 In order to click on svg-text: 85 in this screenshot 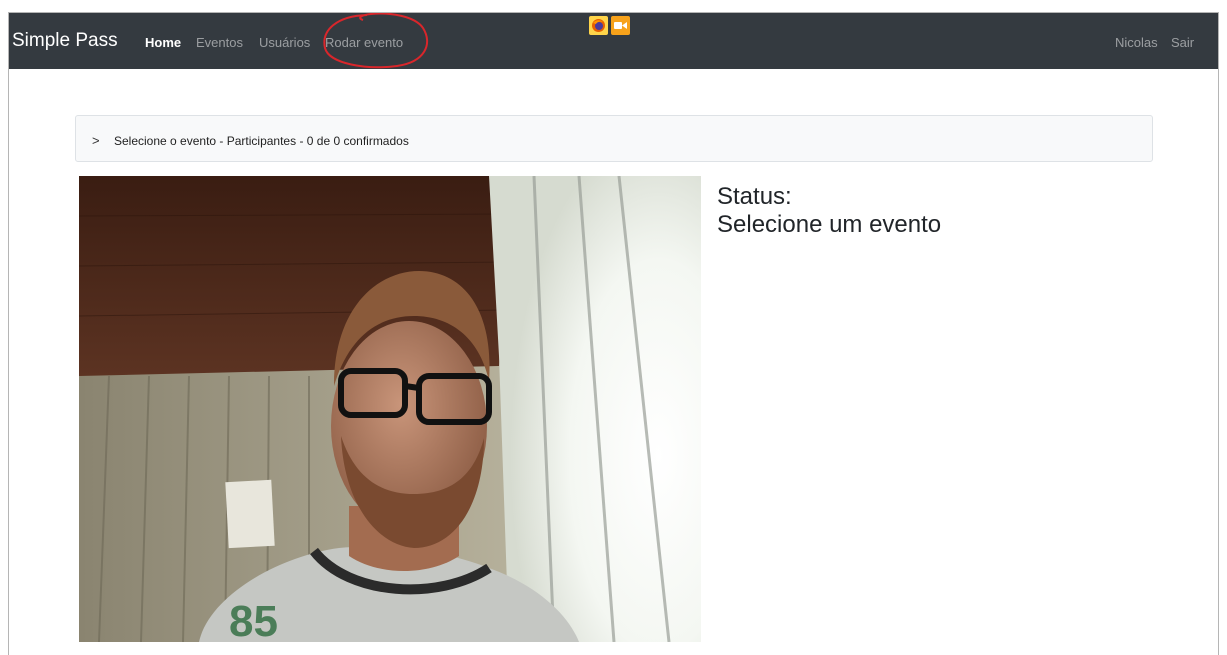, I will do `click(253, 619)`.